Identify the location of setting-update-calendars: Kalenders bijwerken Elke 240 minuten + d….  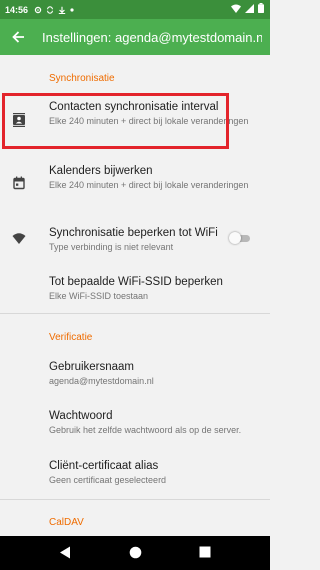
(135, 185).